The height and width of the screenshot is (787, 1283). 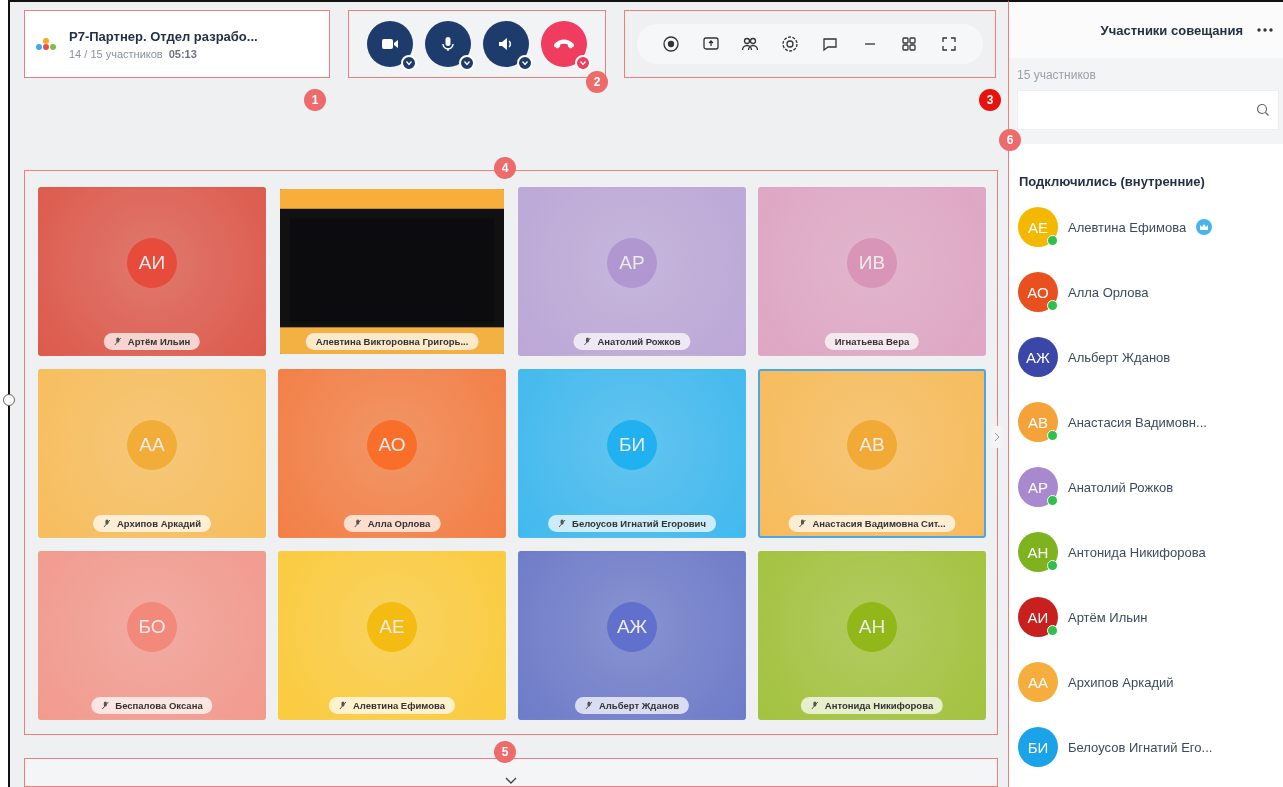 What do you see at coordinates (1137, 552) in the screenshot?
I see `participant-name: Антонида Никифорова` at bounding box center [1137, 552].